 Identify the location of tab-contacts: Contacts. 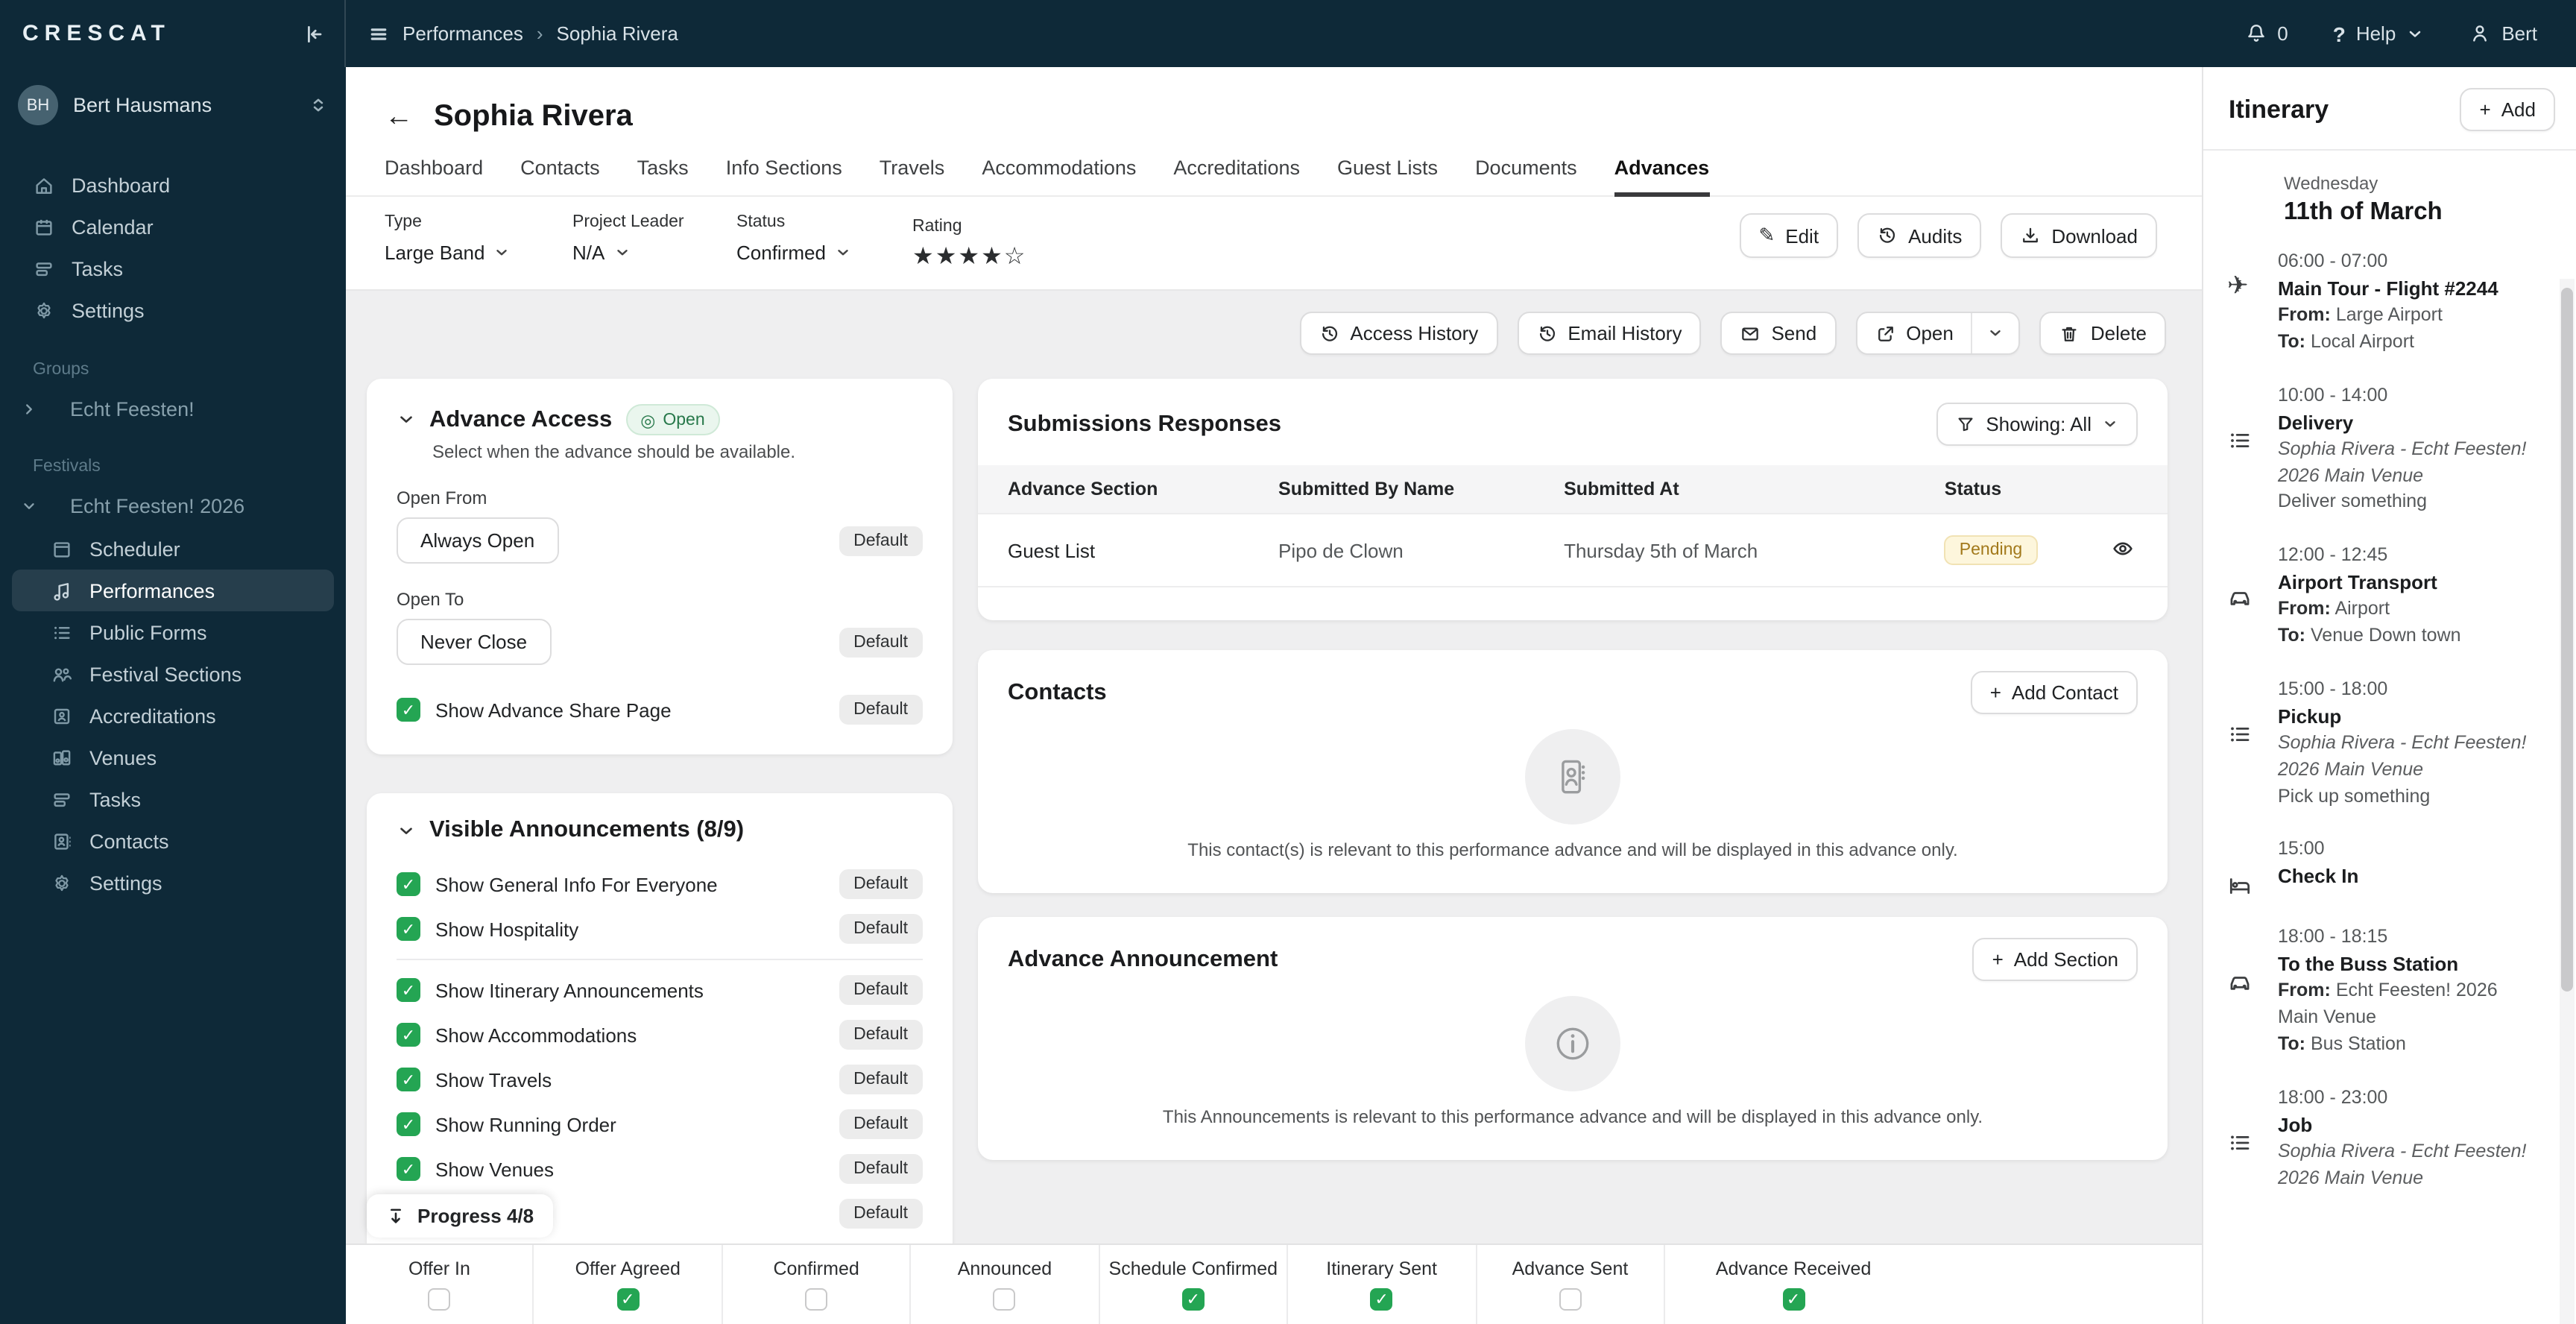
(560, 176).